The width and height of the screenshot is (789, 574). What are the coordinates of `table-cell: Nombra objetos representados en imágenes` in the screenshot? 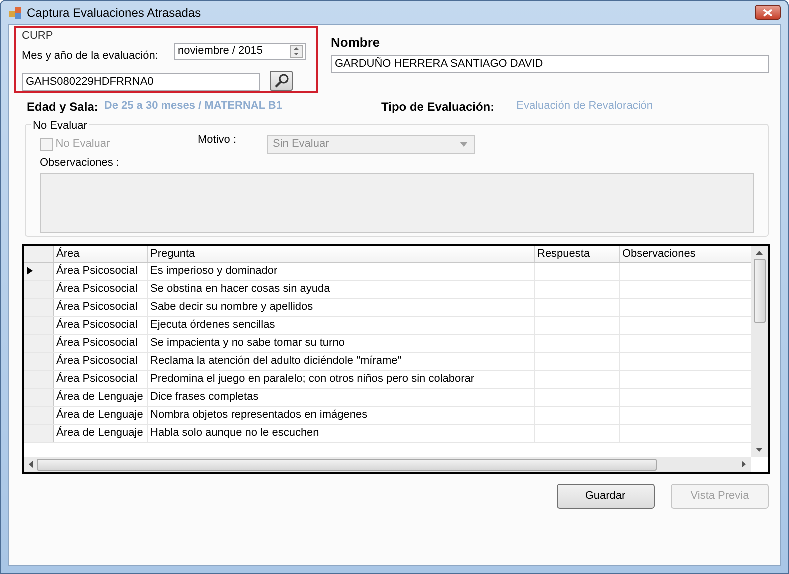 It's located at (340, 415).